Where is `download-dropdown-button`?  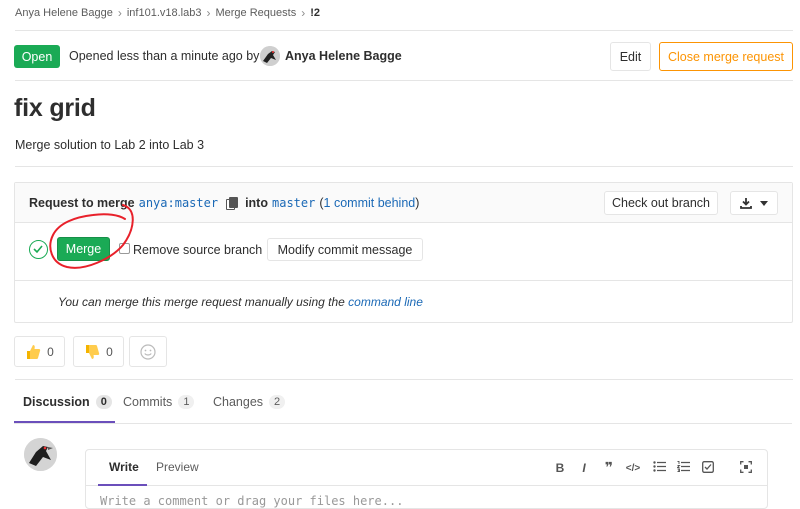
download-dropdown-button is located at coordinates (754, 203).